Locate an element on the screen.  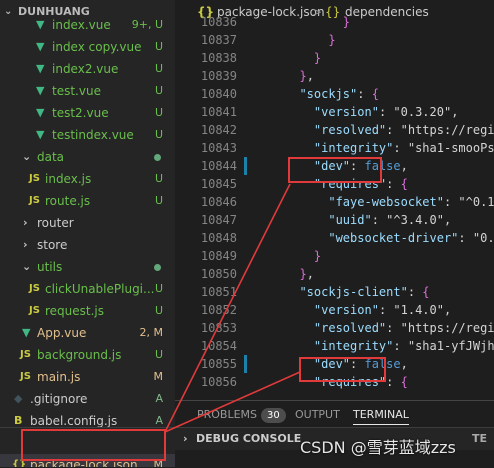
file-item: ▼ testindex.vue U is located at coordinates (87, 135).